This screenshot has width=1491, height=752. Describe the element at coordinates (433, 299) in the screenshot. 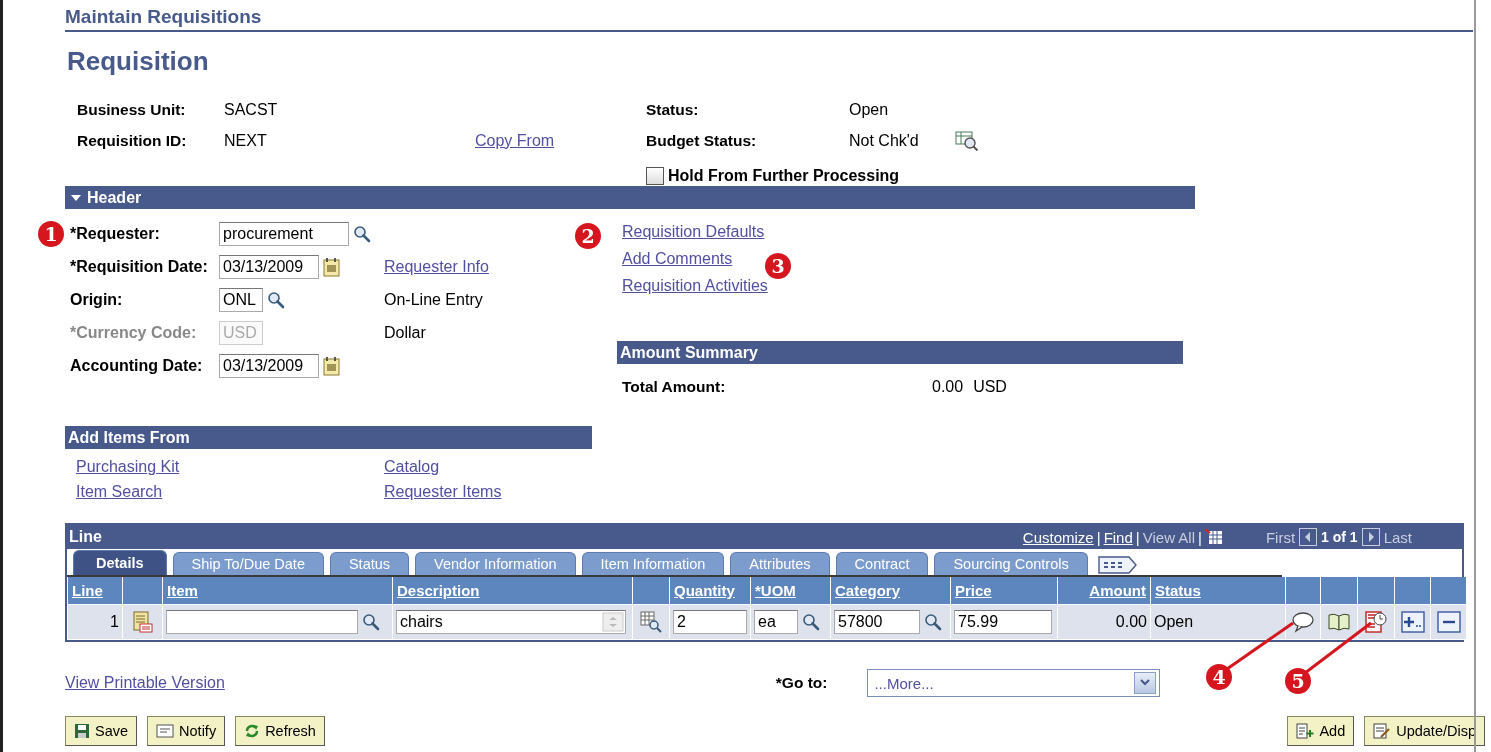

I see `field-description: On-Line Entry` at that location.